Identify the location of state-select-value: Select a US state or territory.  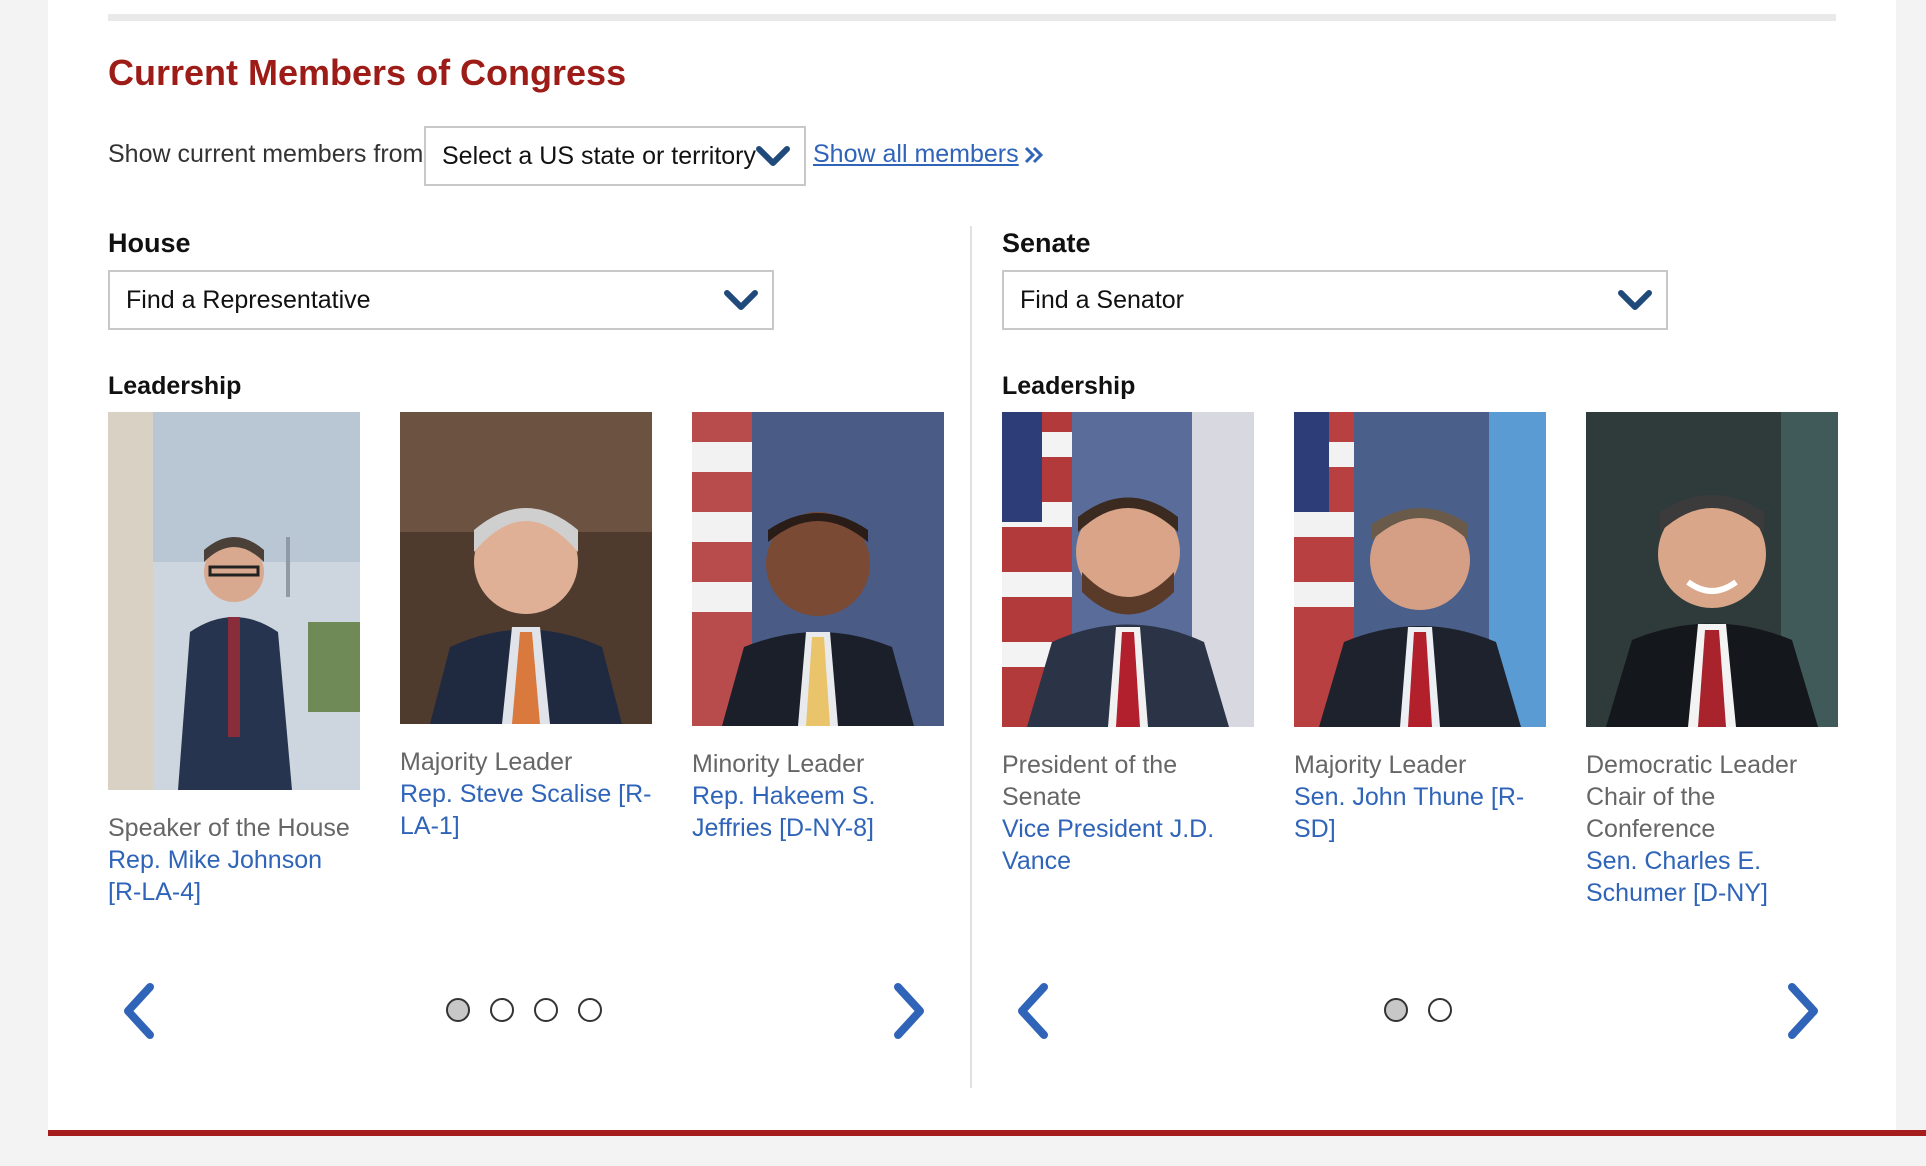
(599, 155).